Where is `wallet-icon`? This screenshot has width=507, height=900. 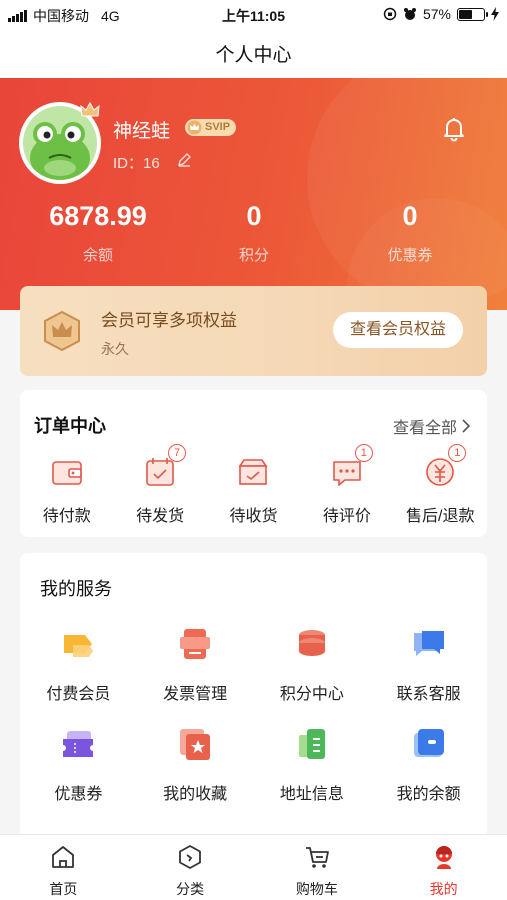
wallet-icon is located at coordinates (66, 473).